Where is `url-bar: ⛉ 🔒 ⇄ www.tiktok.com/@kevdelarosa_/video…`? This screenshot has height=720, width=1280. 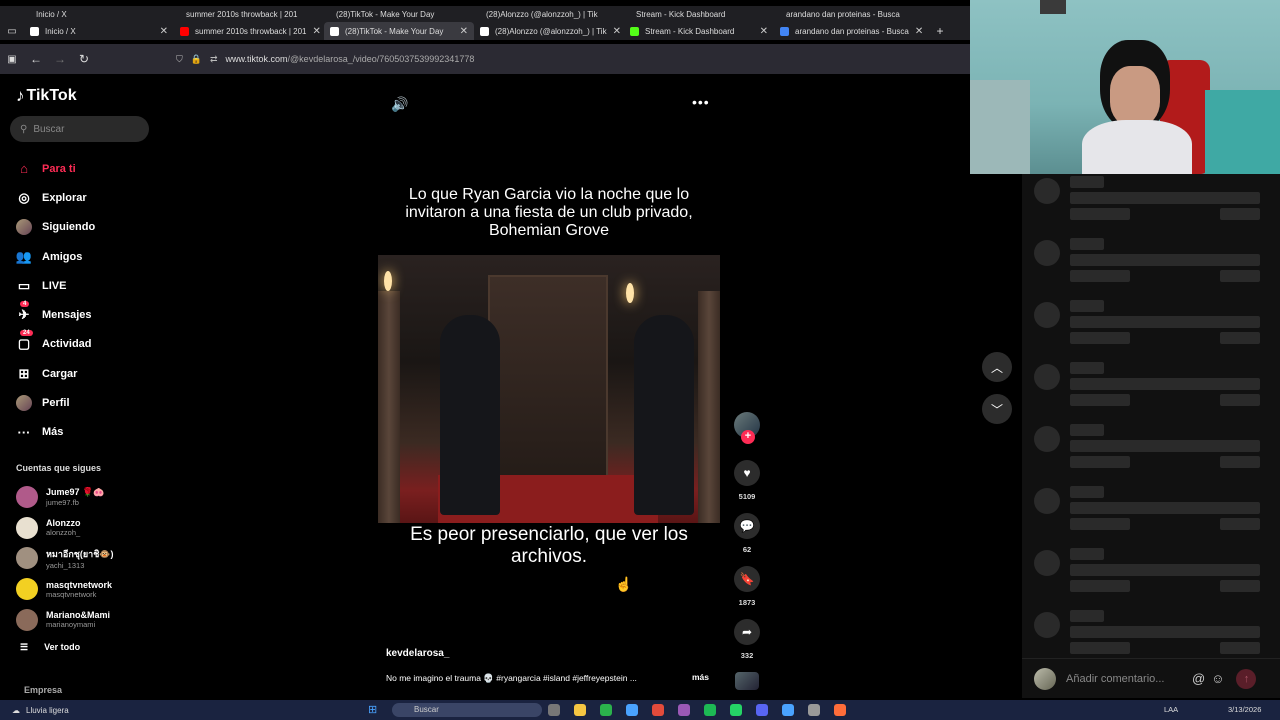
url-bar: ⛉ 🔒 ⇄ www.tiktok.com/@kevdelarosa_/video… is located at coordinates (325, 59).